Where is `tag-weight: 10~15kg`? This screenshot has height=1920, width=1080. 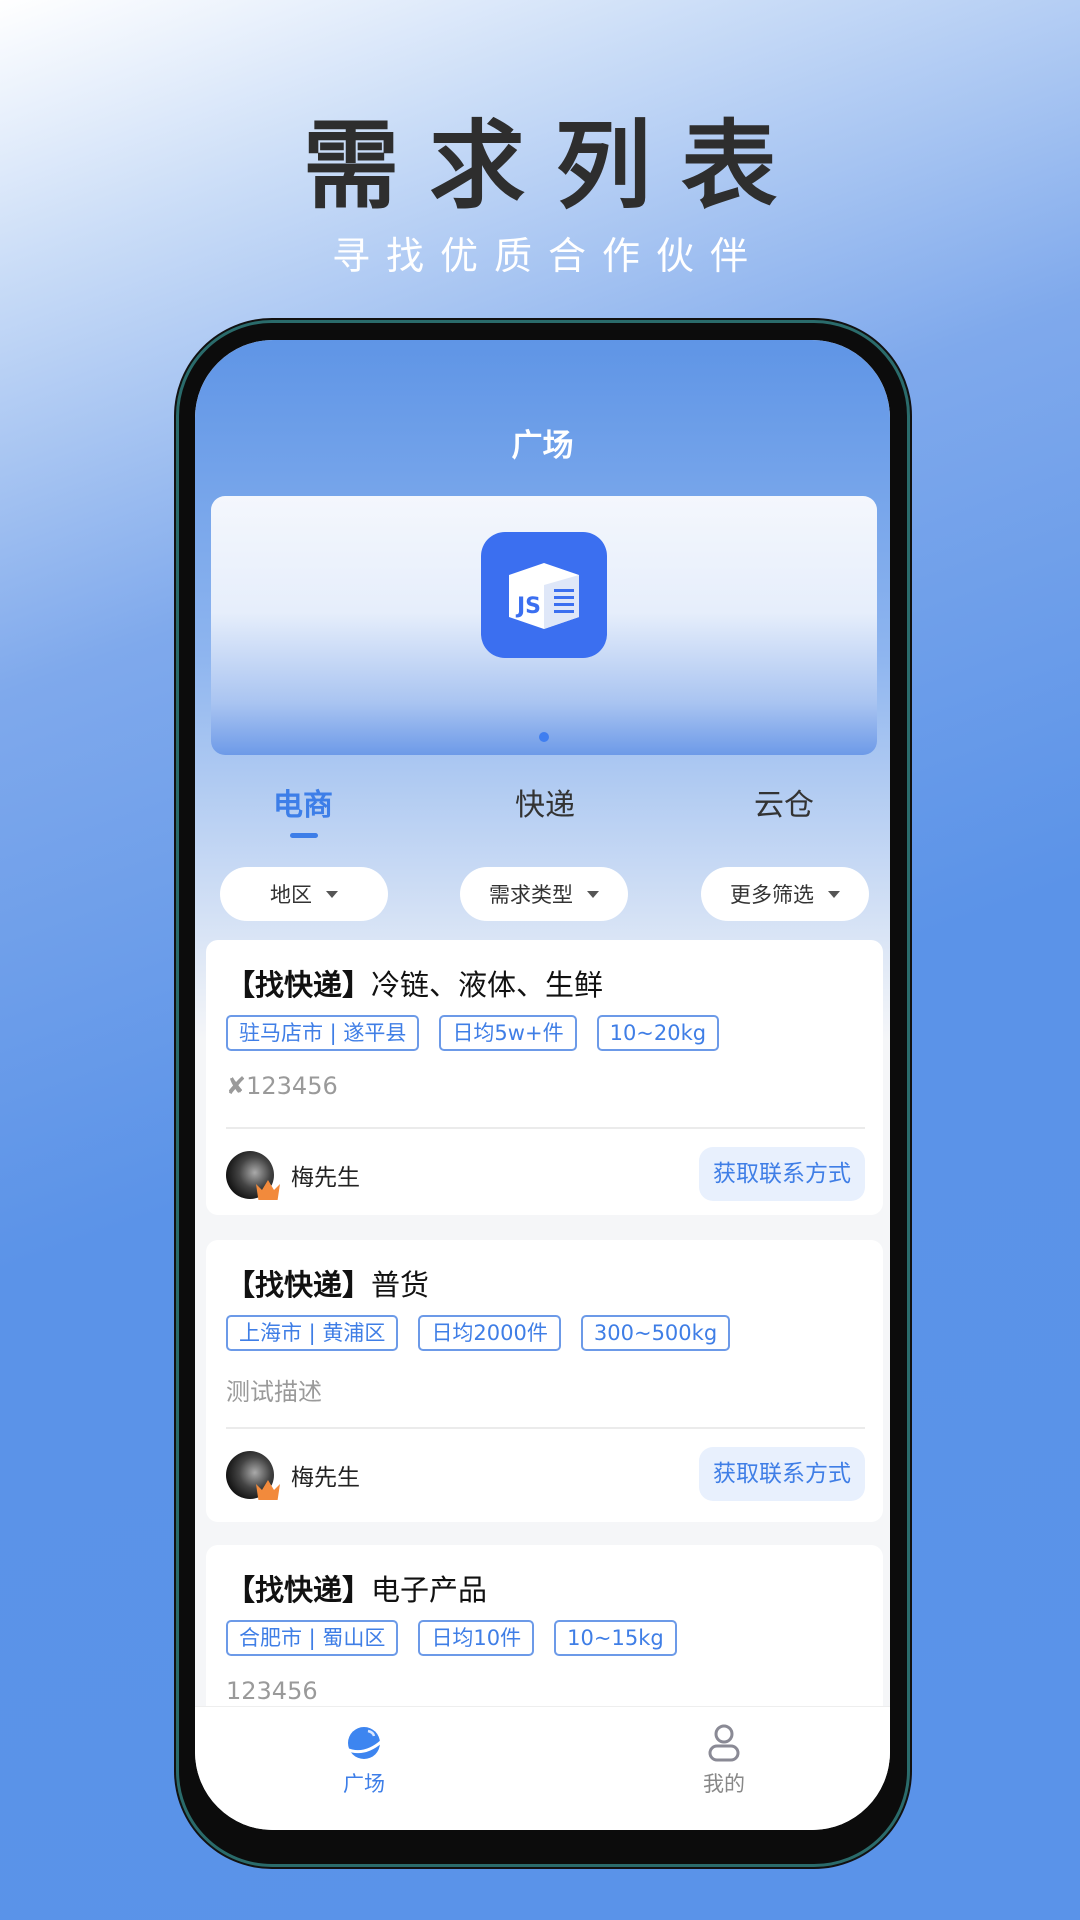
tag-weight: 10~15kg is located at coordinates (615, 1638).